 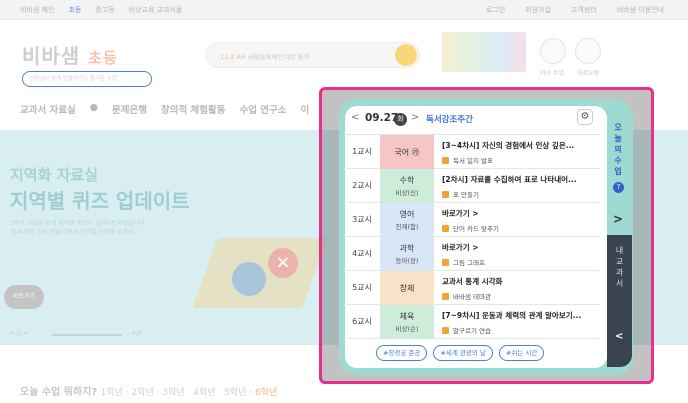 What do you see at coordinates (618, 138) in the screenshot?
I see `today-tab-char: 늘` at bounding box center [618, 138].